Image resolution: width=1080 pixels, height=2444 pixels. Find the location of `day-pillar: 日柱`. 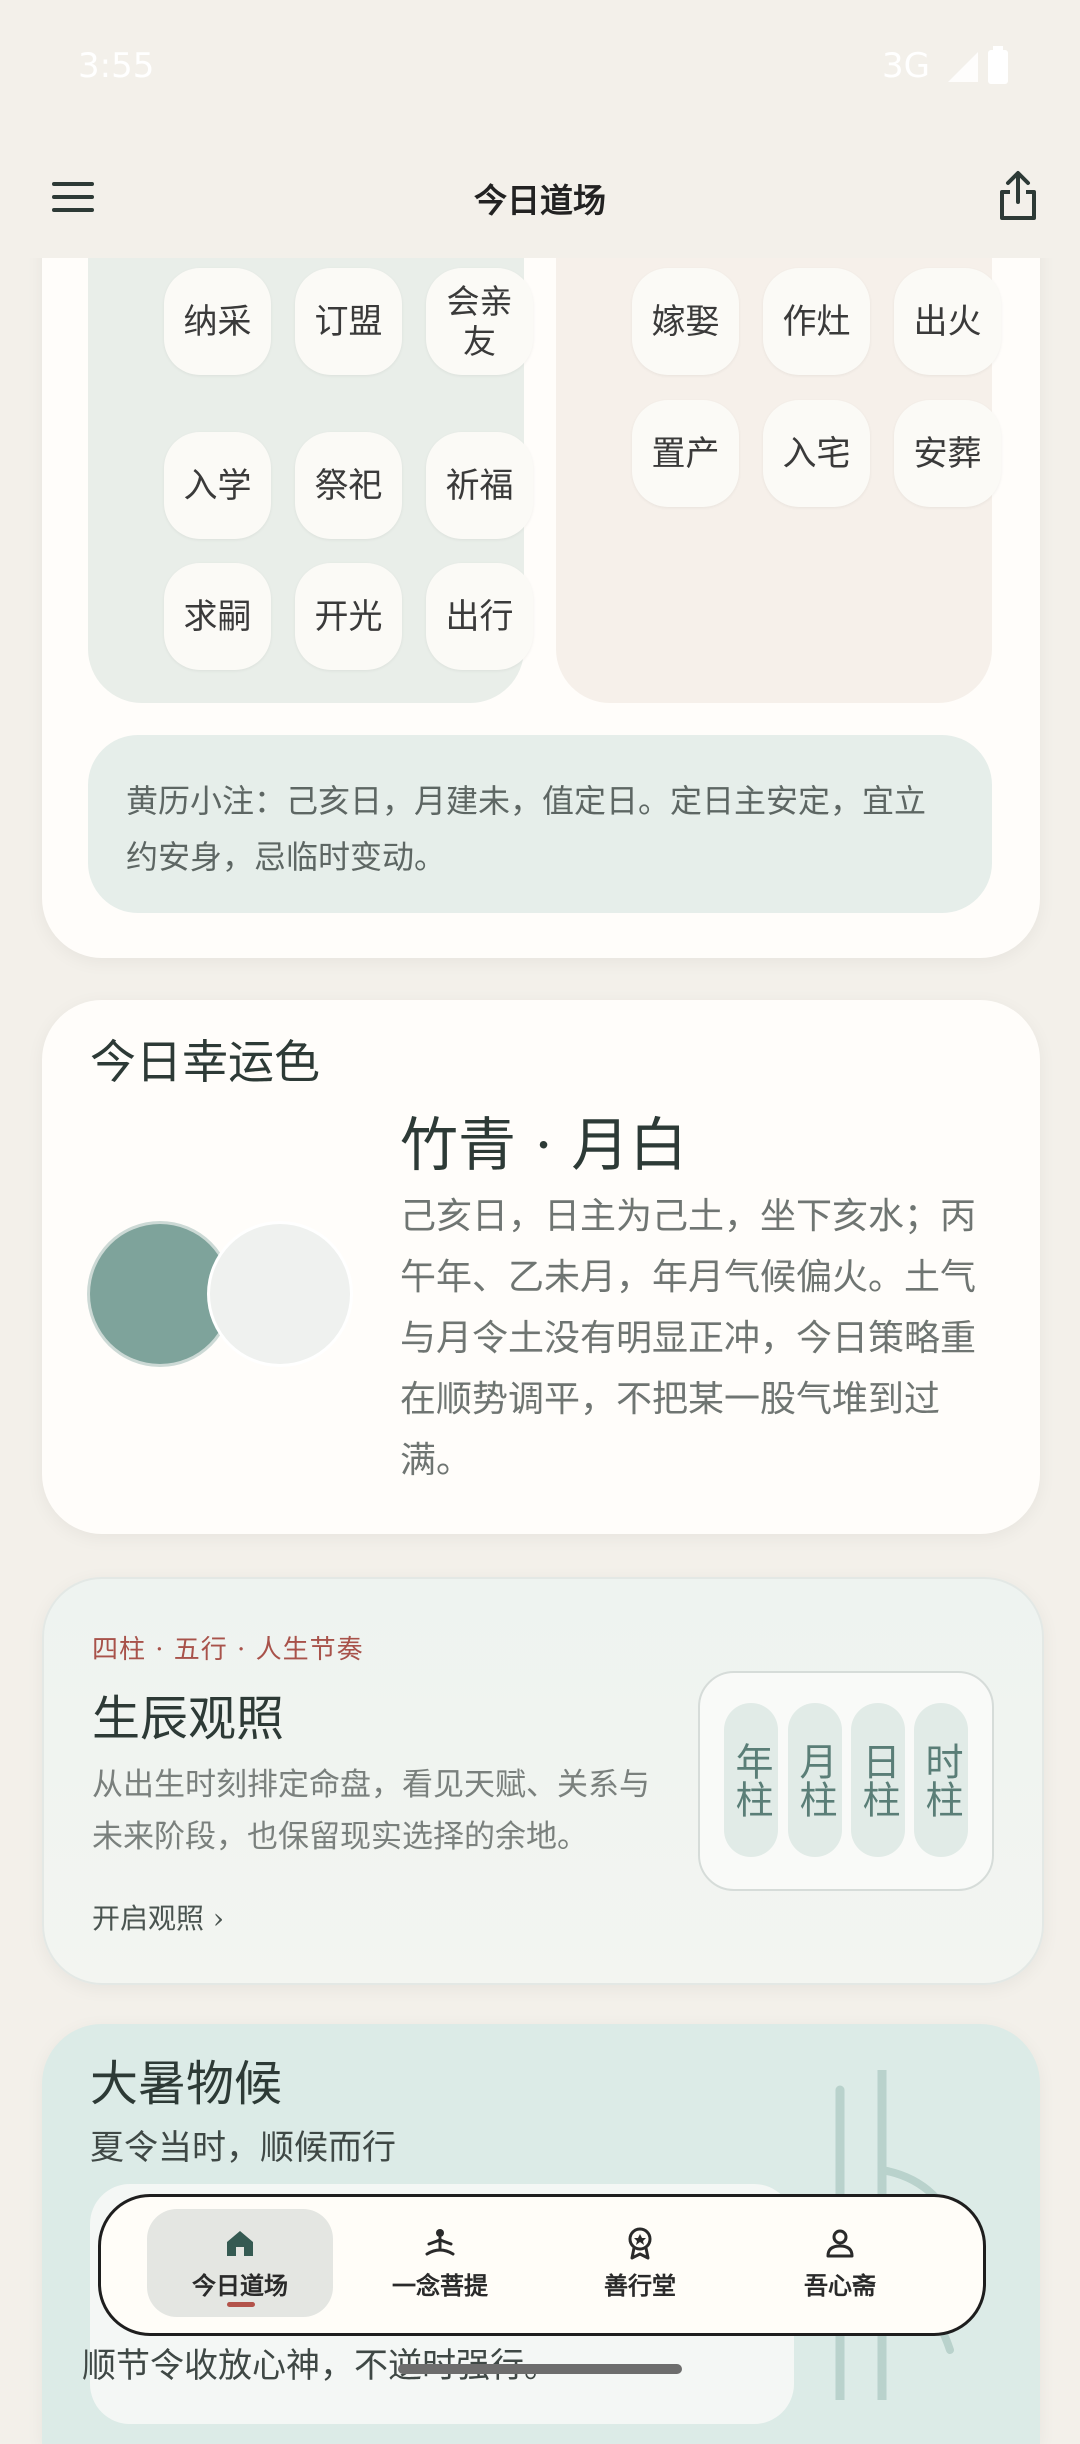

day-pillar: 日柱 is located at coordinates (878, 1780).